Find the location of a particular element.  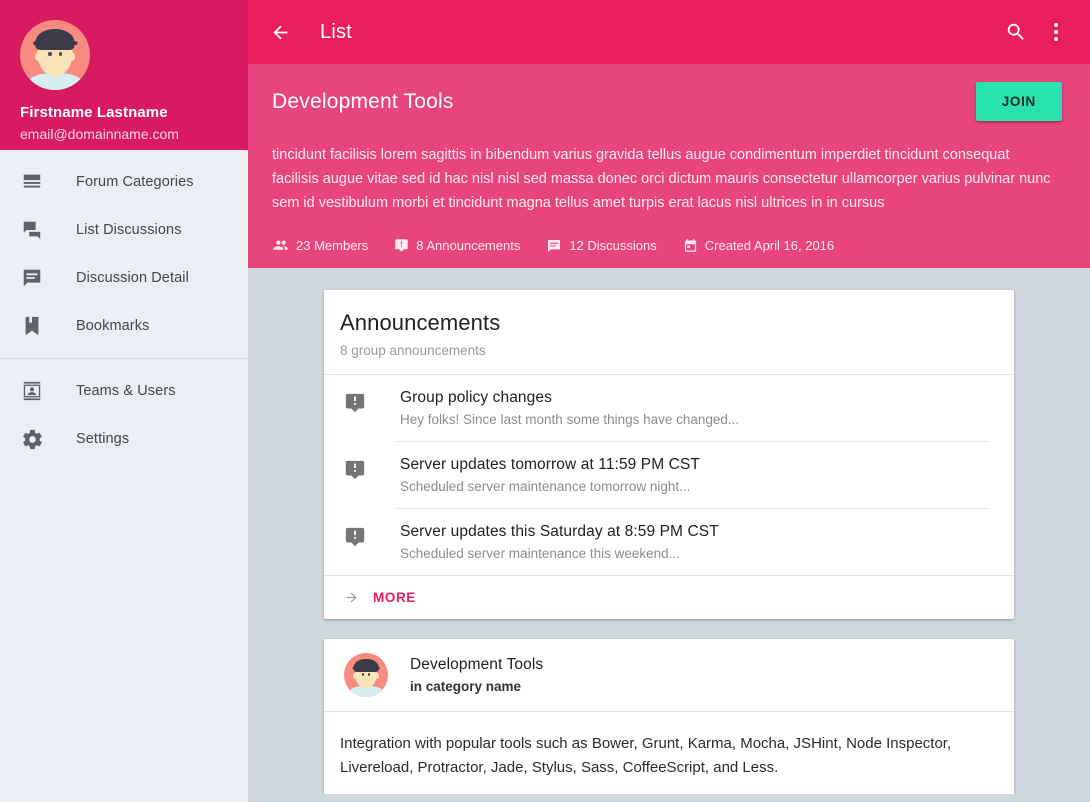

meta-created: Created April 16, 2016 is located at coordinates (758, 245).